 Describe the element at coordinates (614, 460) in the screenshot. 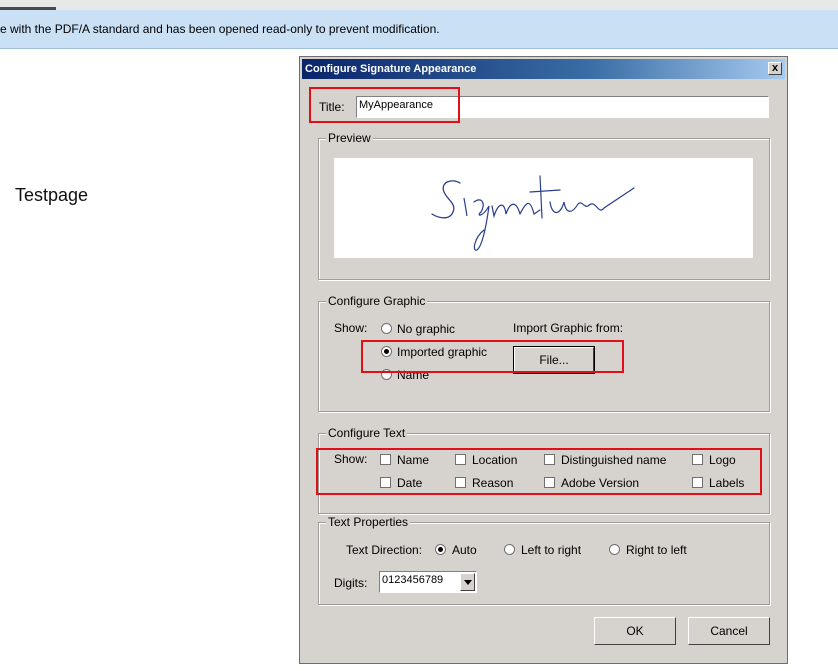

I see `checkbox-distinguished-name-label: Distinguished name` at that location.